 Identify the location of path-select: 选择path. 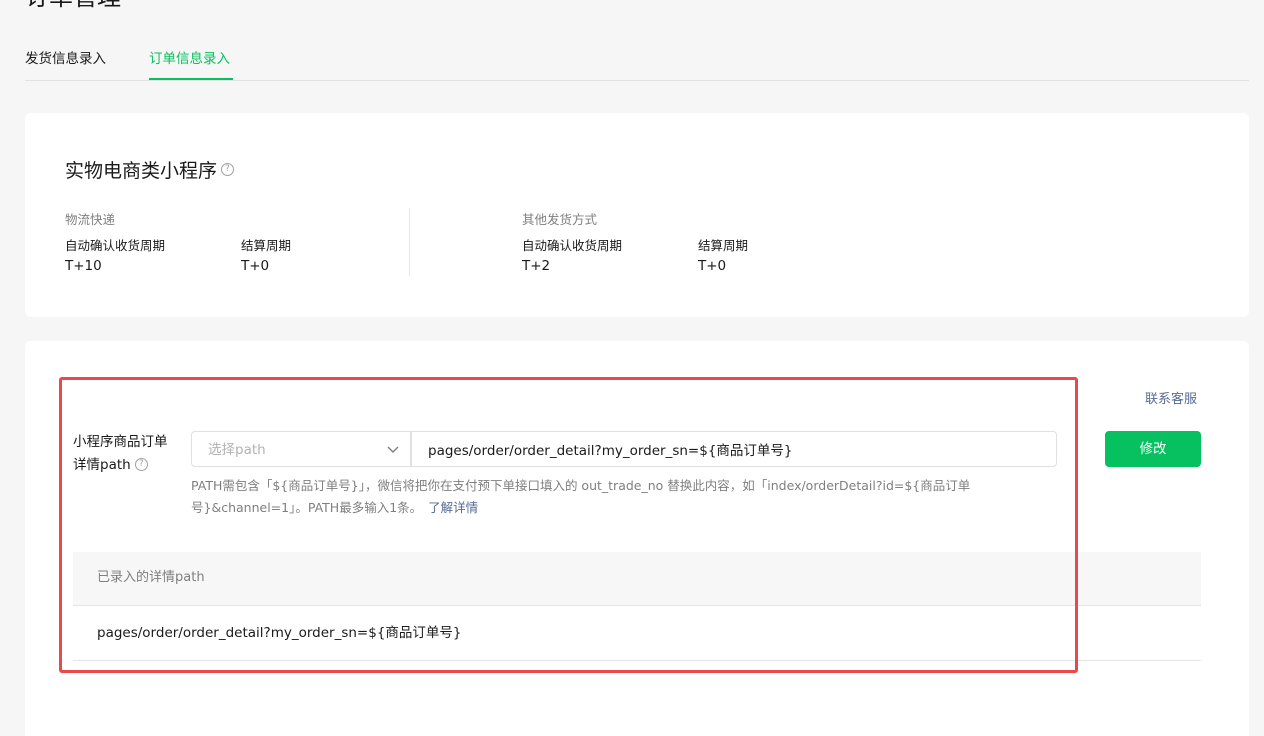
(301, 449).